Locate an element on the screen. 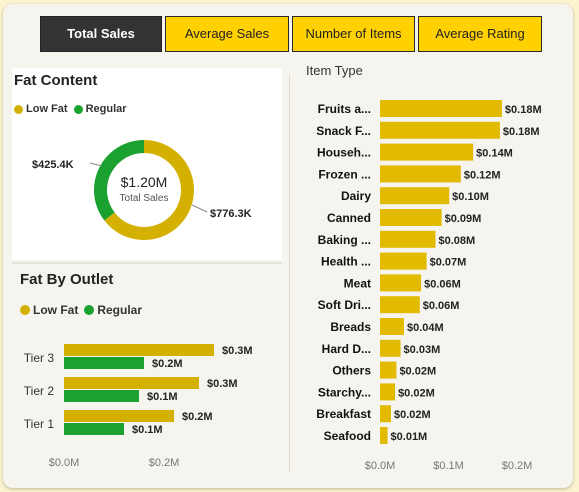  tab-average-sales: Average Sales is located at coordinates (227, 34).